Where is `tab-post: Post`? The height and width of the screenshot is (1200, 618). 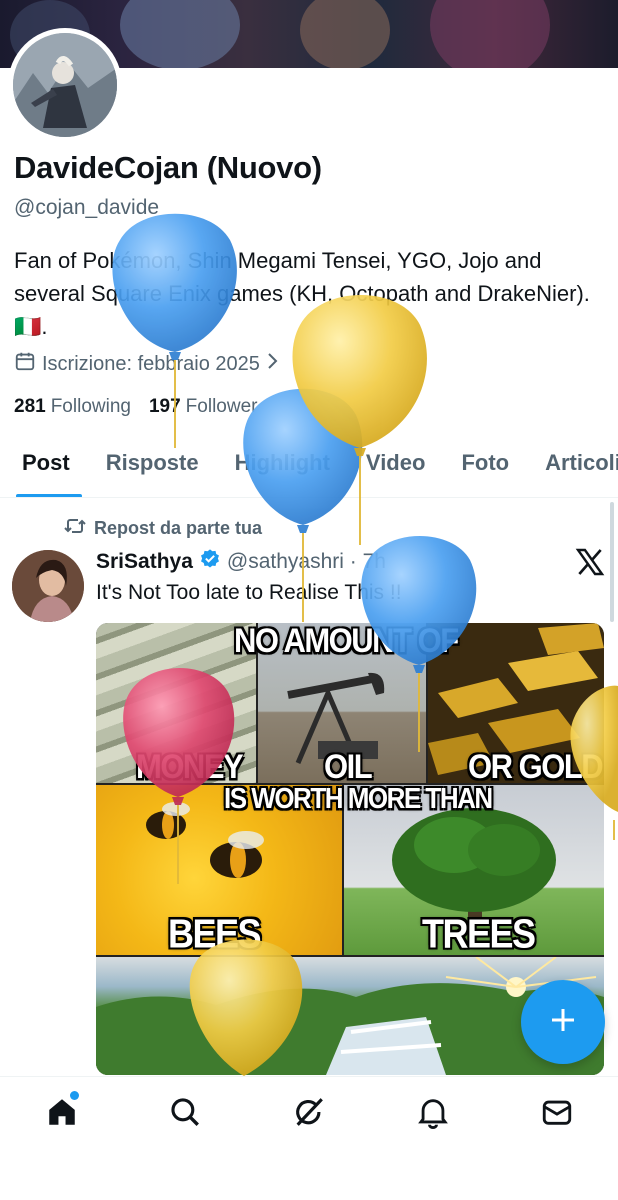
tab-post: Post is located at coordinates (42, 468).